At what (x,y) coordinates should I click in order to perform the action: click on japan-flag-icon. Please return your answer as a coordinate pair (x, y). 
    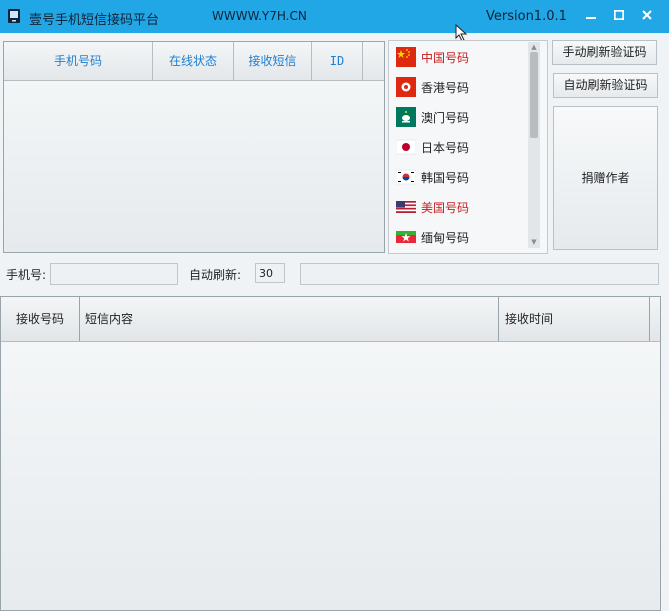
    Looking at the image, I should click on (406, 147).